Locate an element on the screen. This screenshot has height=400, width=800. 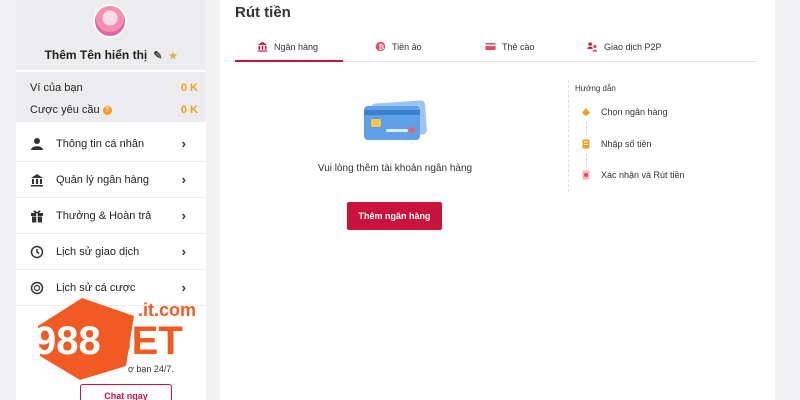
page-title: Rút tiền is located at coordinates (263, 12).